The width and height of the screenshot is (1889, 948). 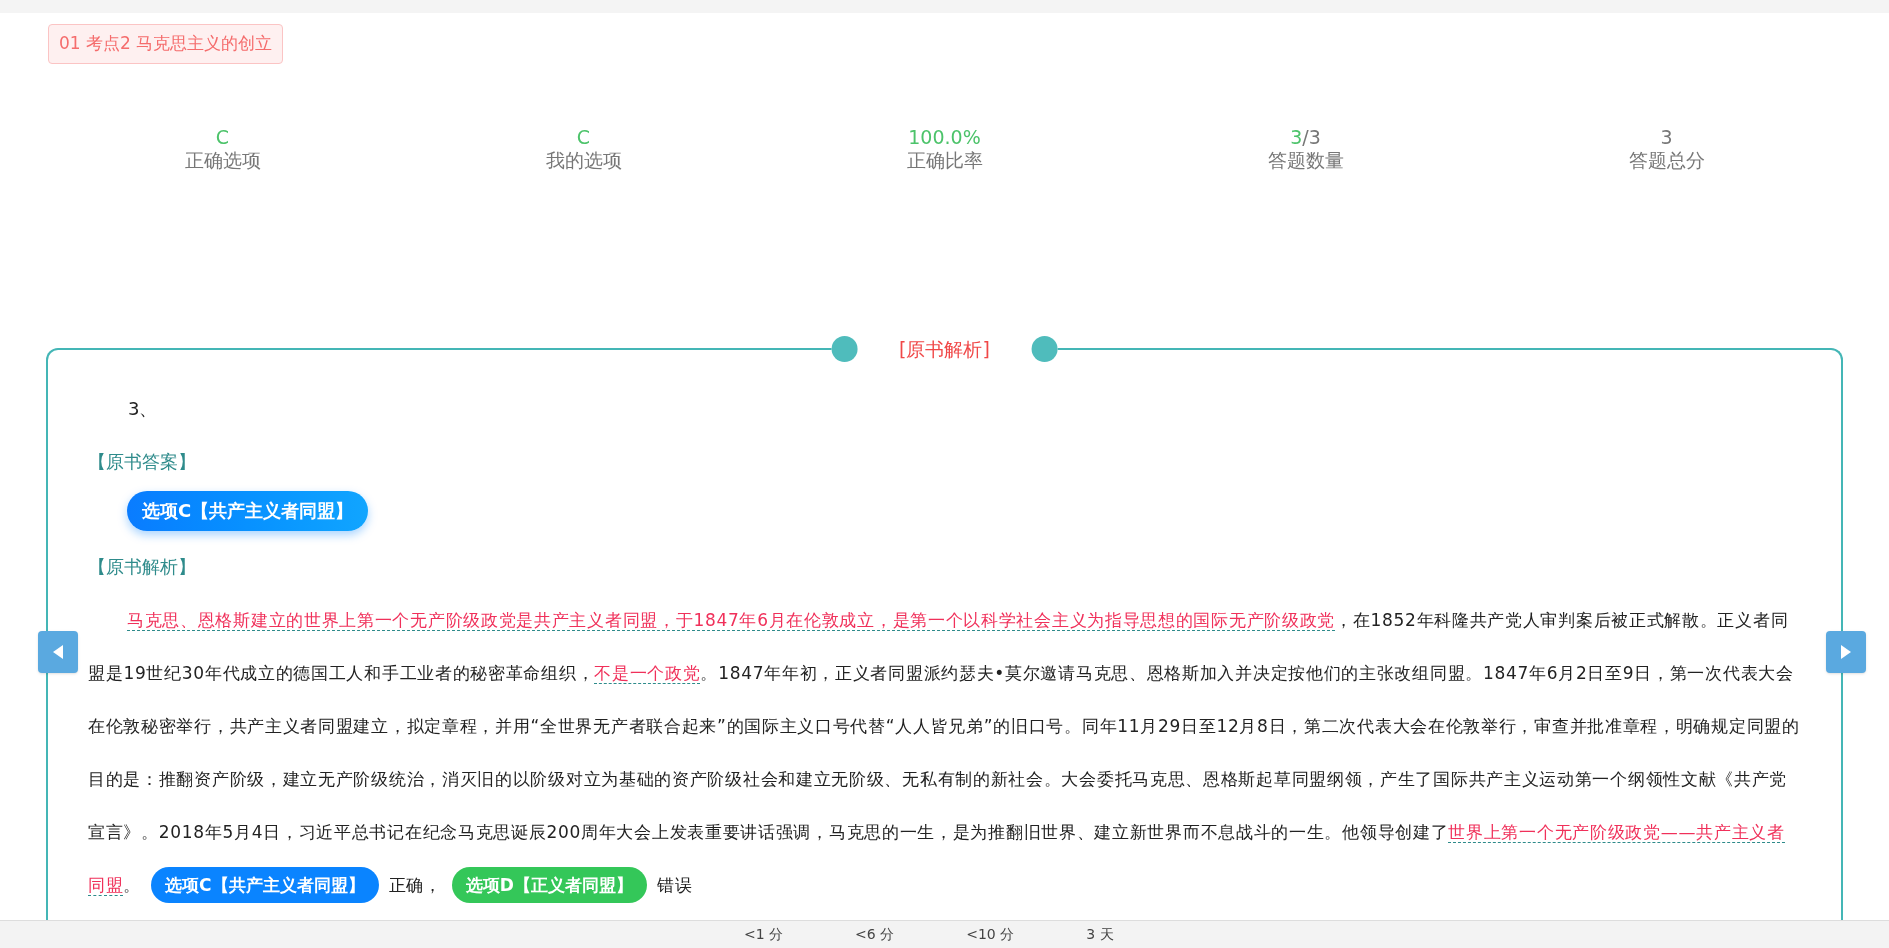 What do you see at coordinates (222, 159) in the screenshot?
I see `stat-label: 正确选项` at bounding box center [222, 159].